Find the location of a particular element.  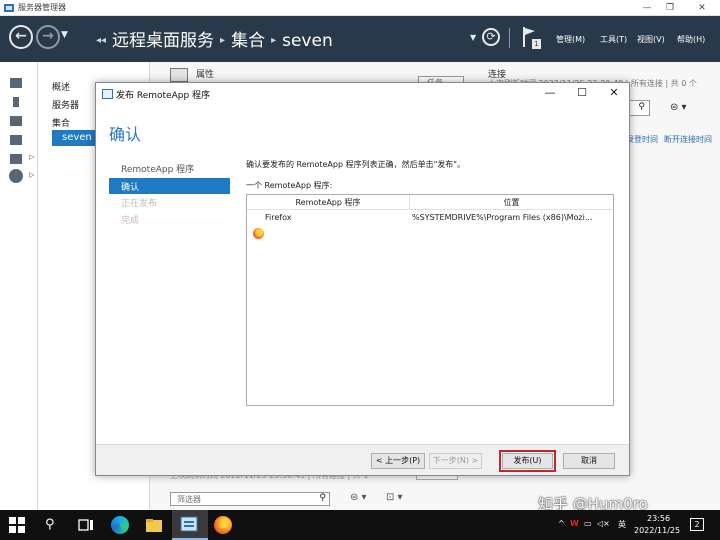

remote-desktop-services-icon is located at coordinates (16, 176).